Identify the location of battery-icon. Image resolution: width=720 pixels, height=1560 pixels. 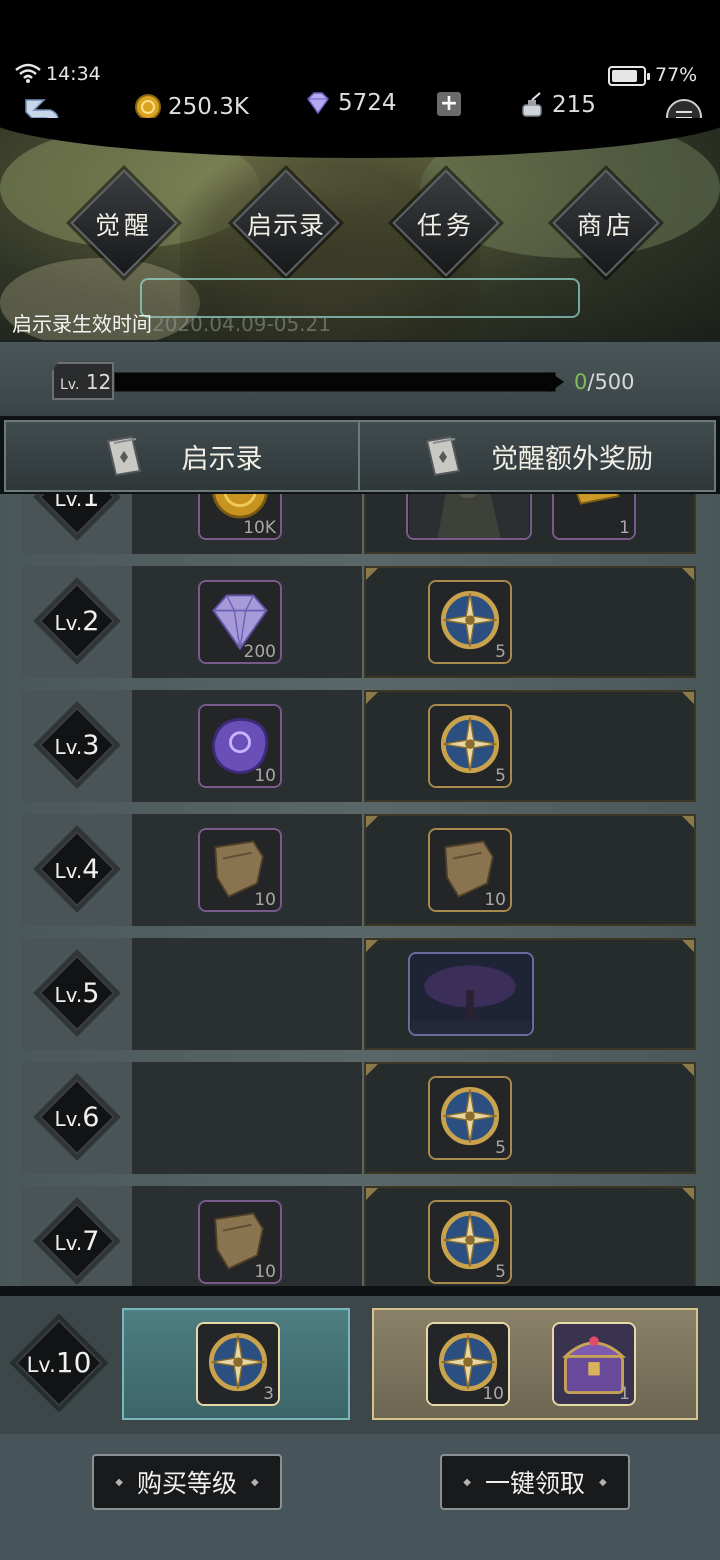
(629, 76).